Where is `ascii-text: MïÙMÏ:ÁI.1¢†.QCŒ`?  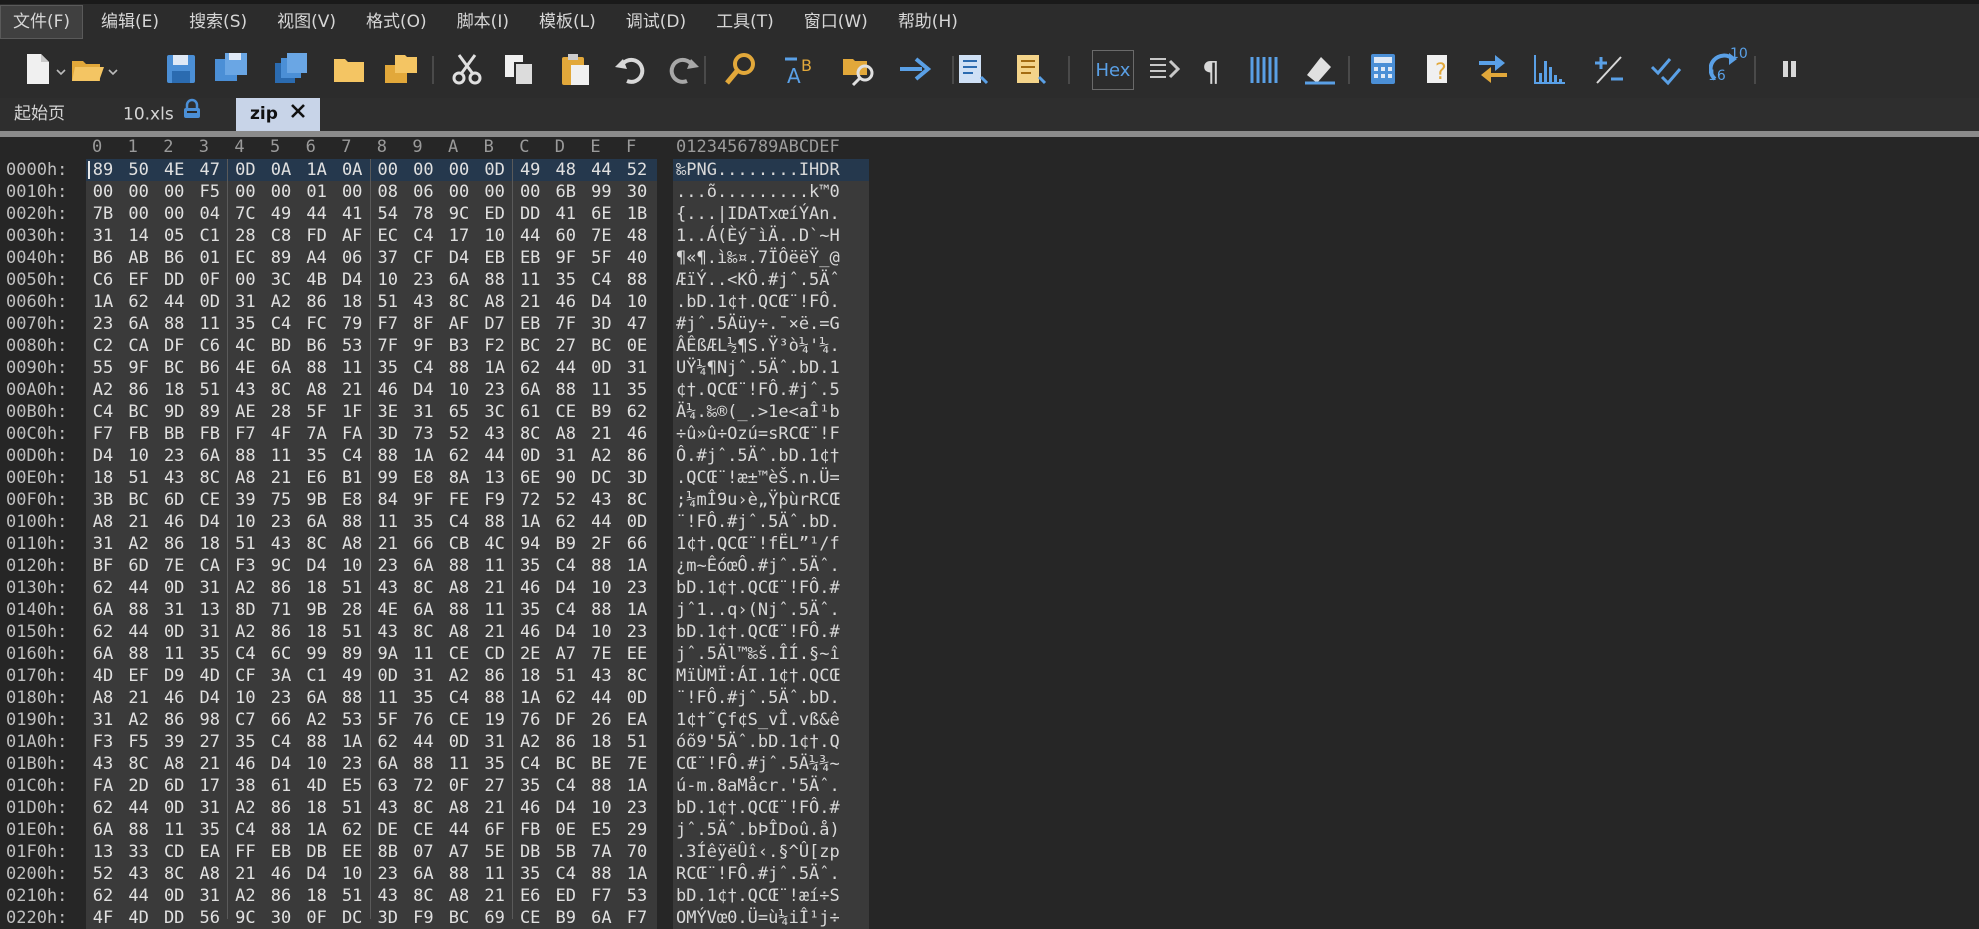 ascii-text: MïÙMÏ:ÁI.1¢†.QCŒ is located at coordinates (774, 676).